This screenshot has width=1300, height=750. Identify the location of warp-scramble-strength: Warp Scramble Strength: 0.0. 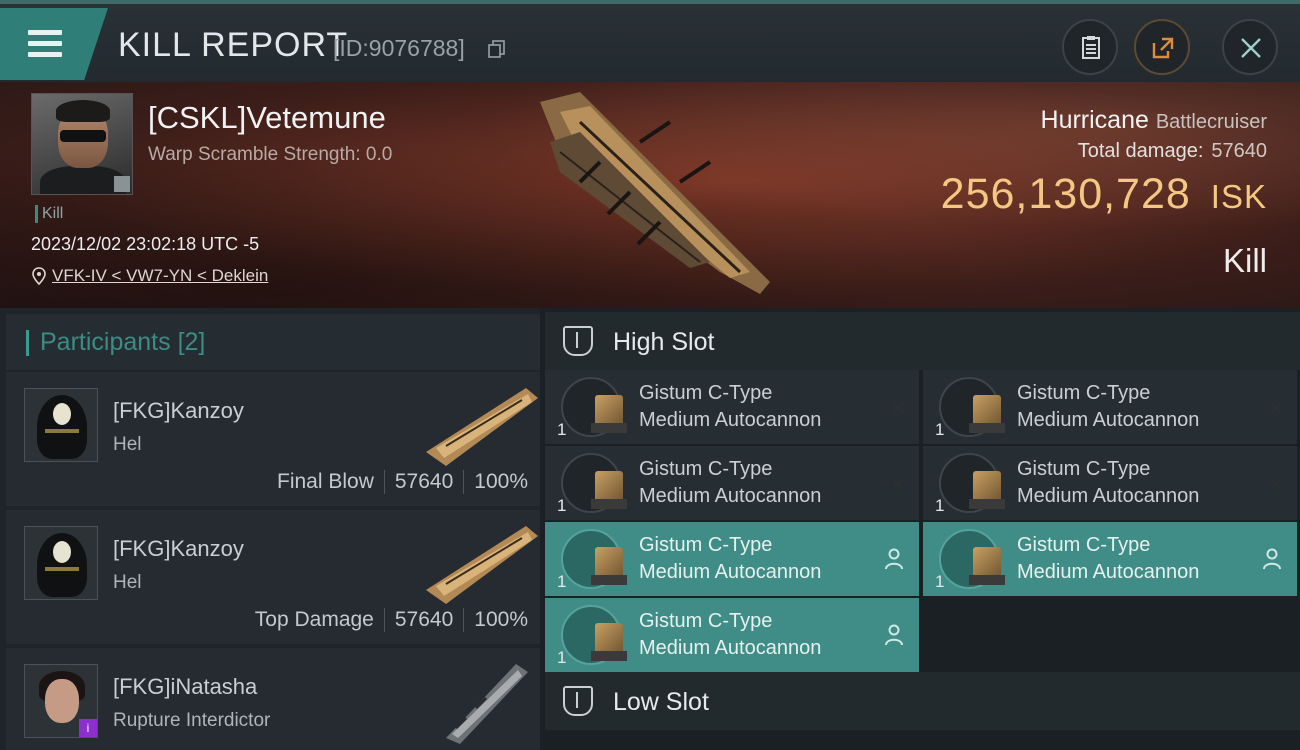
(270, 154).